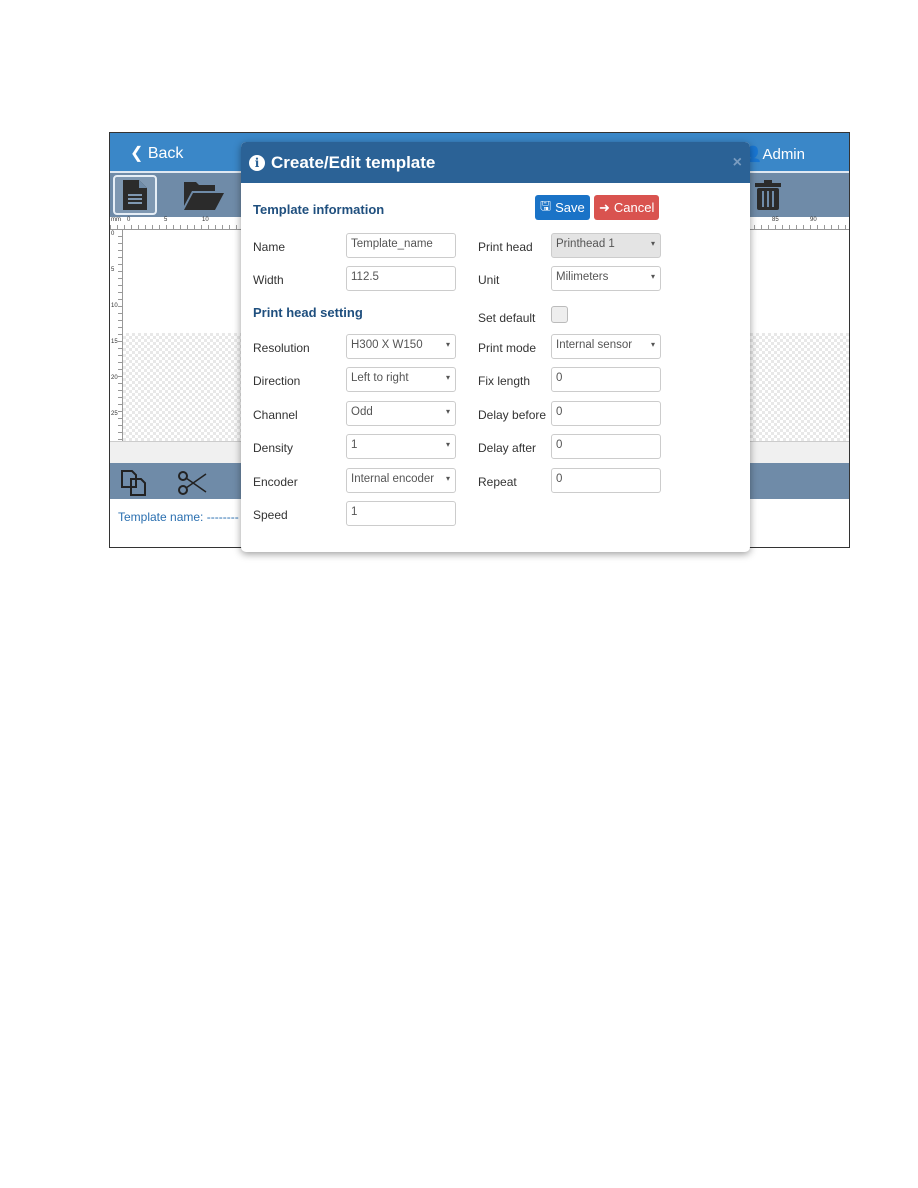 This screenshot has height=1188, width=918. What do you see at coordinates (387, 345) in the screenshot?
I see `resolution-value: H300 X W150` at bounding box center [387, 345].